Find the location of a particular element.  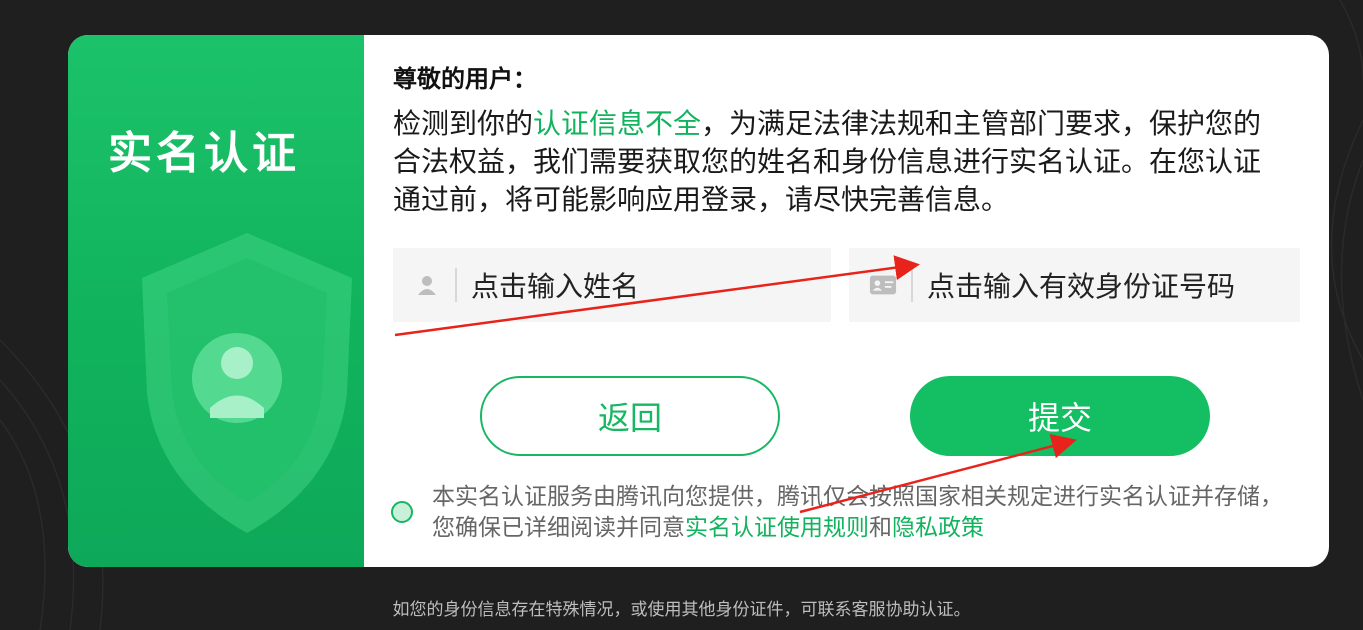

id-number-input: 点击输入有效身份证号码 is located at coordinates (1074, 285).